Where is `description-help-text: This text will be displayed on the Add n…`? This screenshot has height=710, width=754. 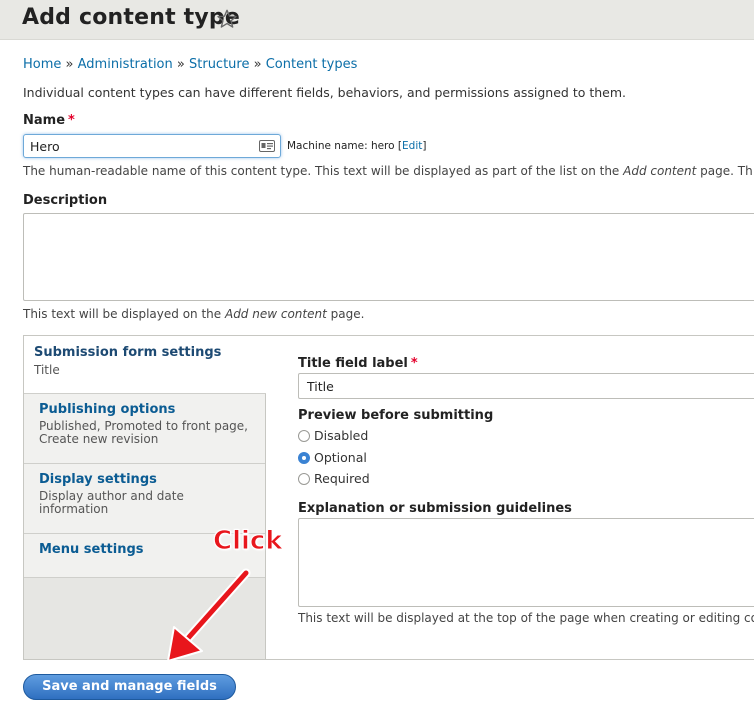 description-help-text: This text will be displayed on the Add n… is located at coordinates (193, 314).